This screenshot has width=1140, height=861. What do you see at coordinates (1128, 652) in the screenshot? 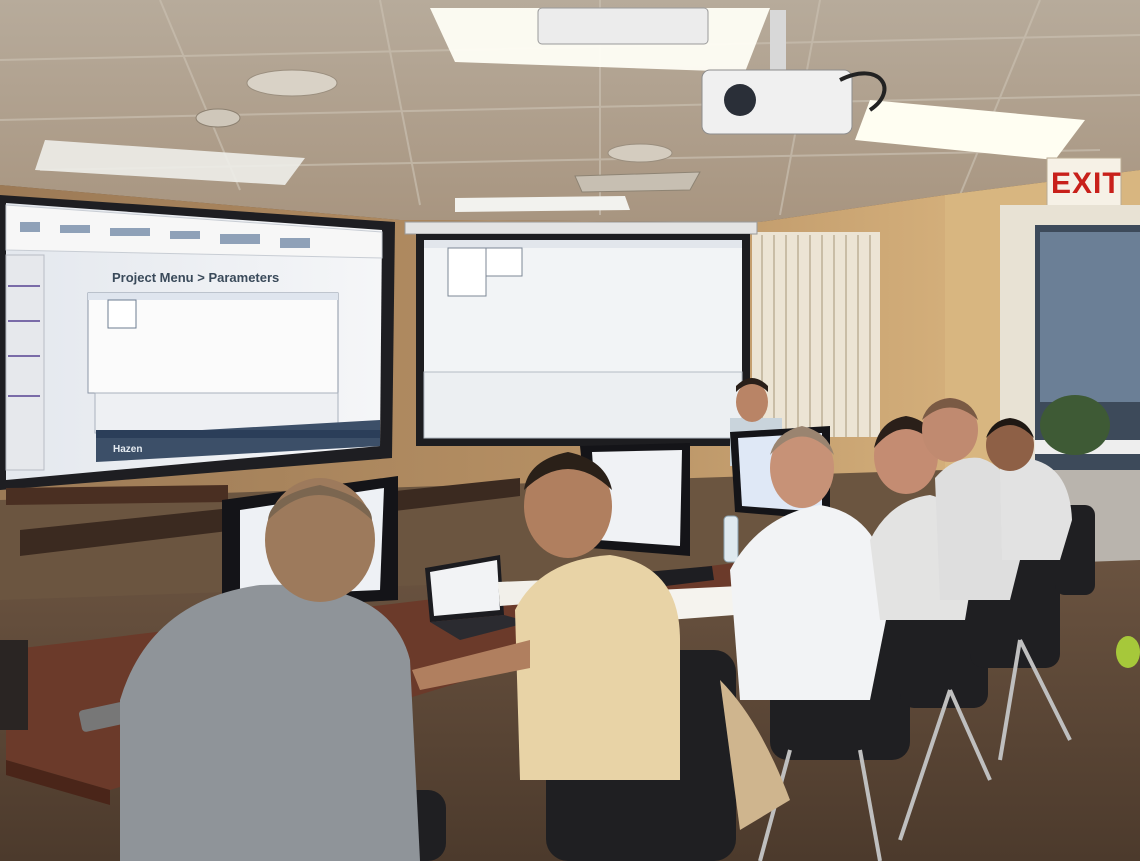
I see `bag-on-floor` at bounding box center [1128, 652].